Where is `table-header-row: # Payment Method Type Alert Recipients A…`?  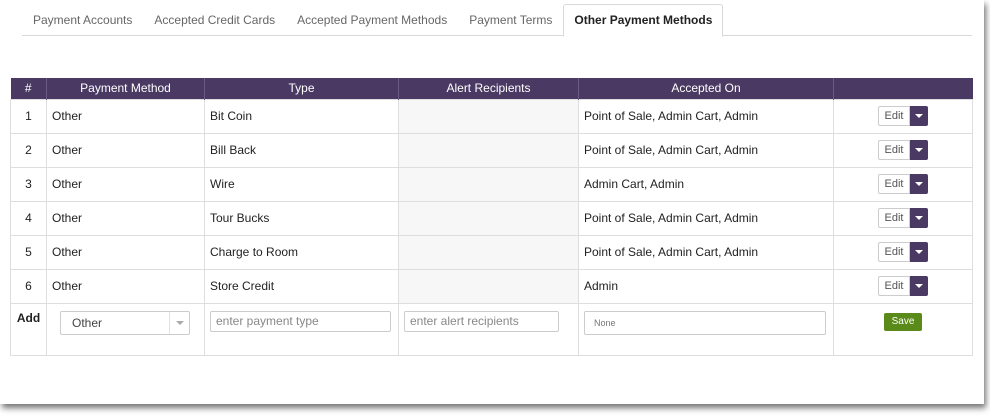 table-header-row: # Payment Method Type Alert Recipients A… is located at coordinates (491, 88).